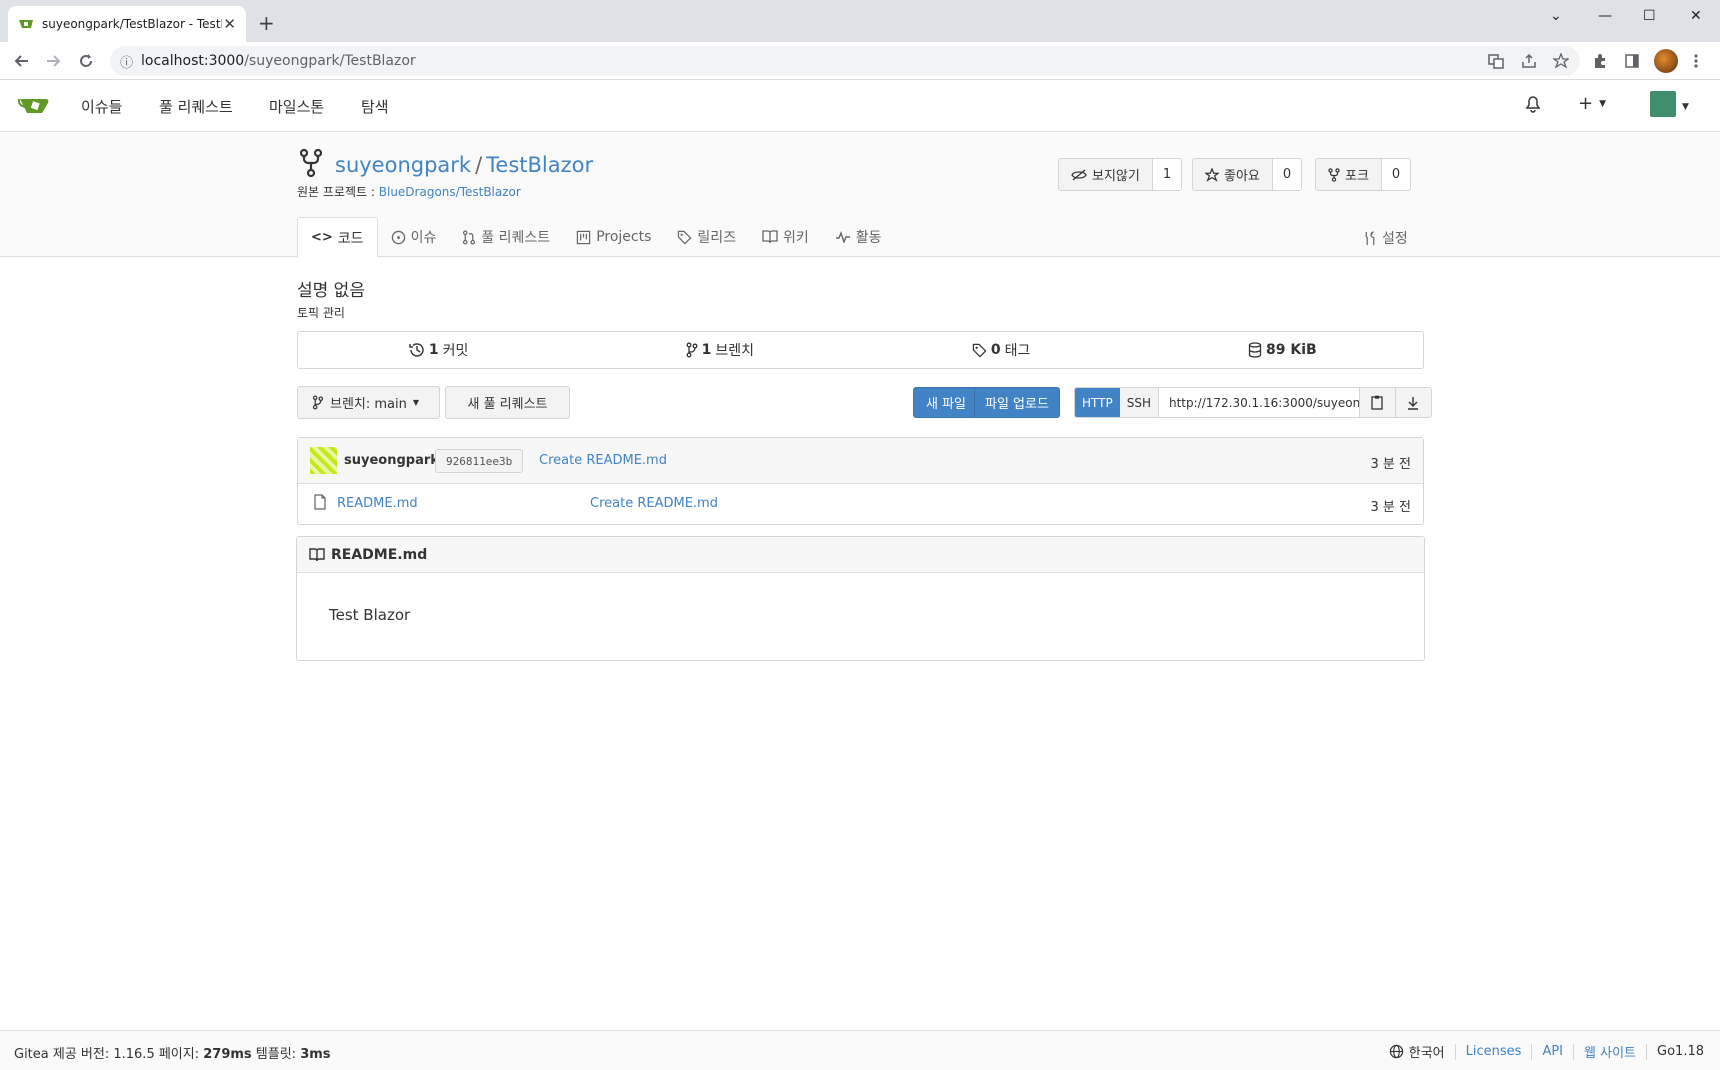 The height and width of the screenshot is (1070, 1720). Describe the element at coordinates (860, 106) in the screenshot. I see `gitea-navbar: 이슈들 풀 리퀘스트 마일스톤 탐색 + ▼ ▼` at that location.